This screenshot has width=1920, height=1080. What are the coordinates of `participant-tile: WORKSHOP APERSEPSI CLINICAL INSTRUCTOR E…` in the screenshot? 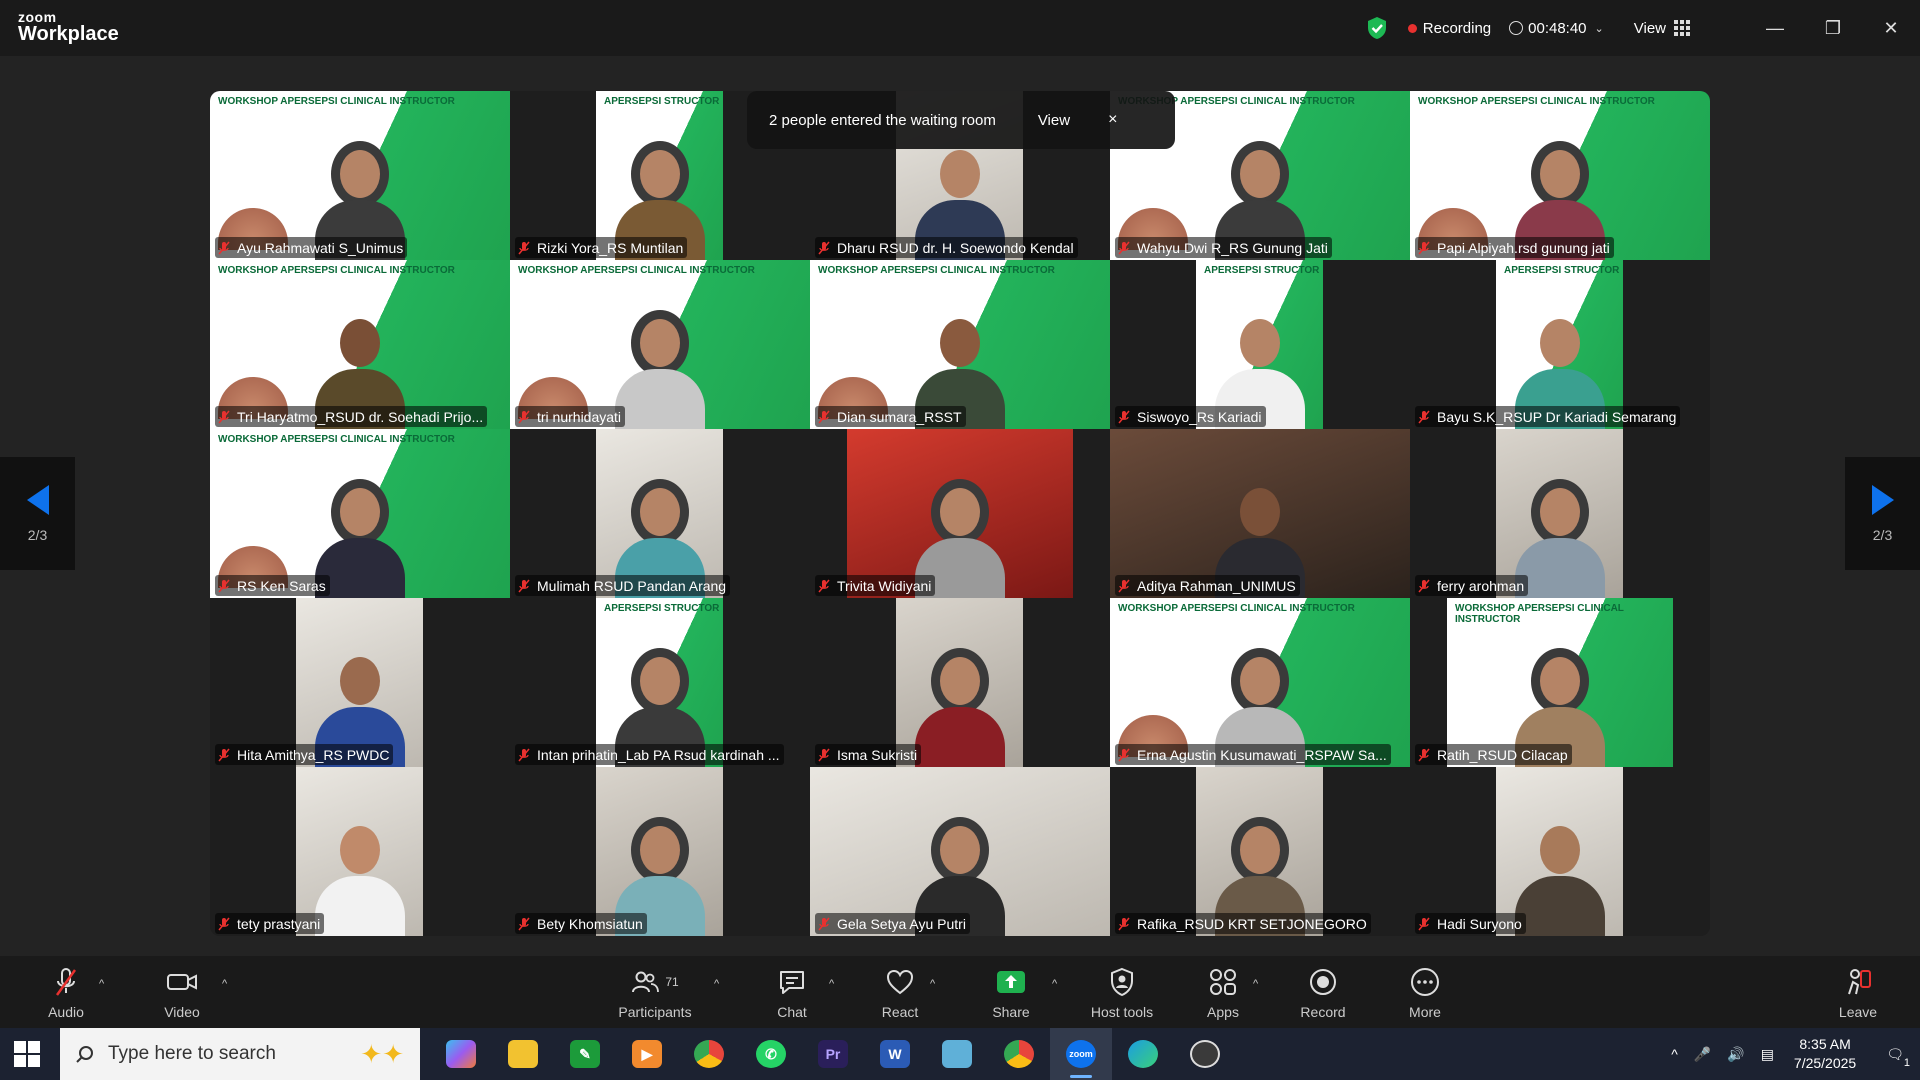 It's located at (1260, 682).